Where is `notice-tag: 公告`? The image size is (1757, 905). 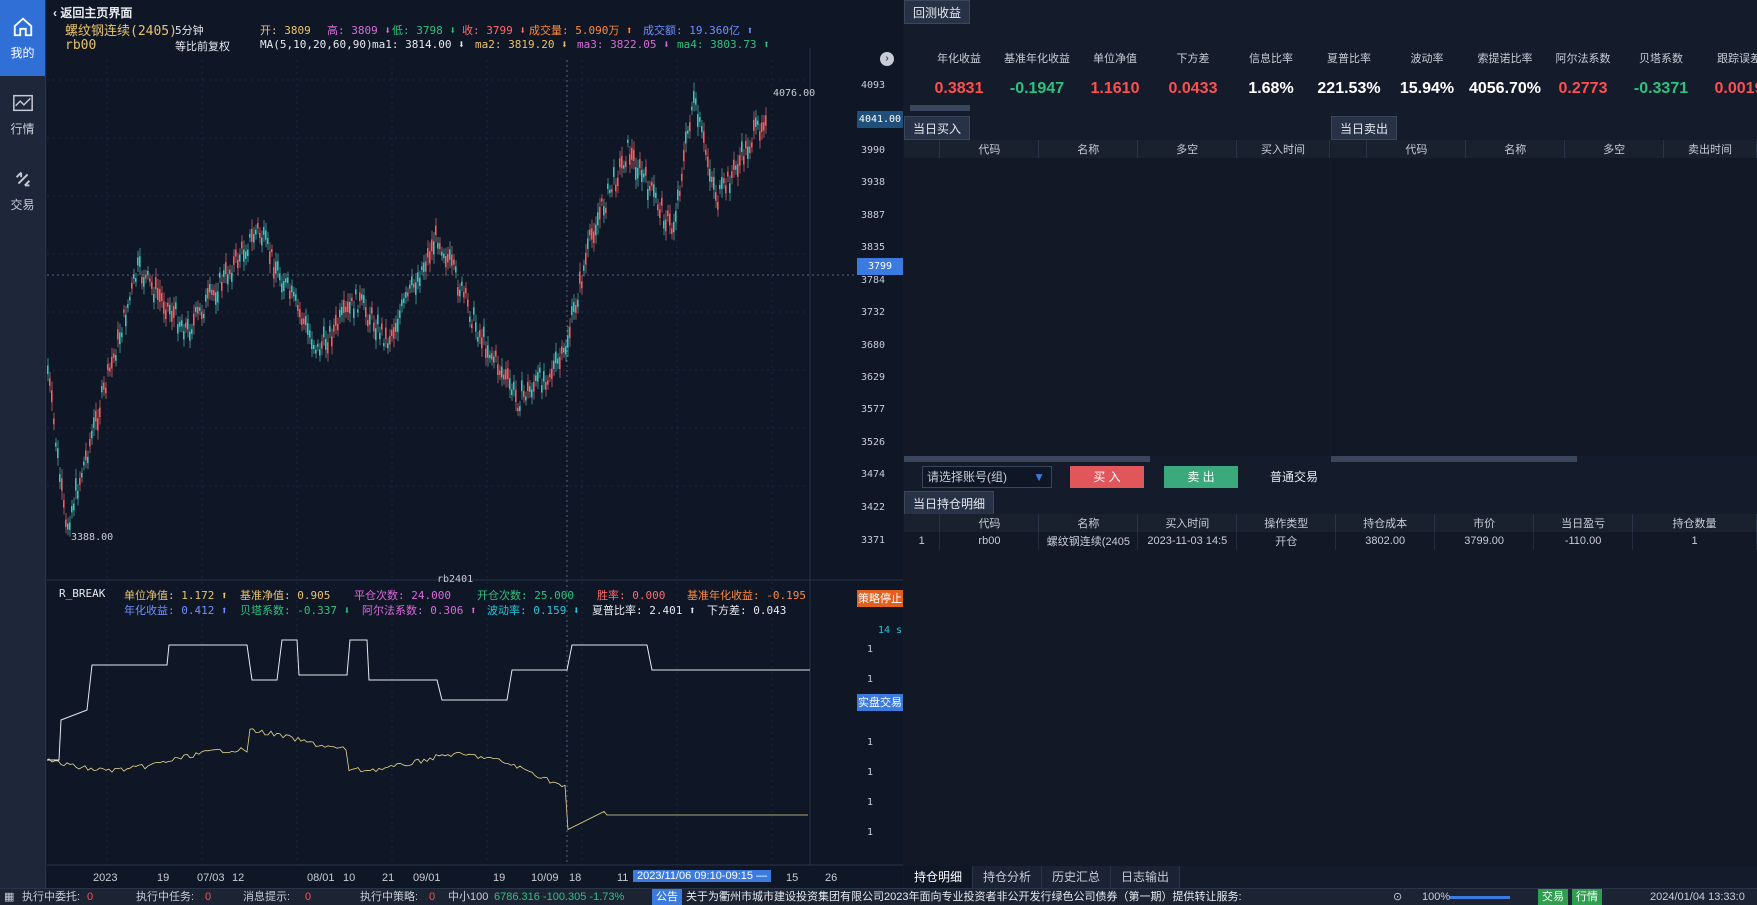 notice-tag: 公告 is located at coordinates (667, 897).